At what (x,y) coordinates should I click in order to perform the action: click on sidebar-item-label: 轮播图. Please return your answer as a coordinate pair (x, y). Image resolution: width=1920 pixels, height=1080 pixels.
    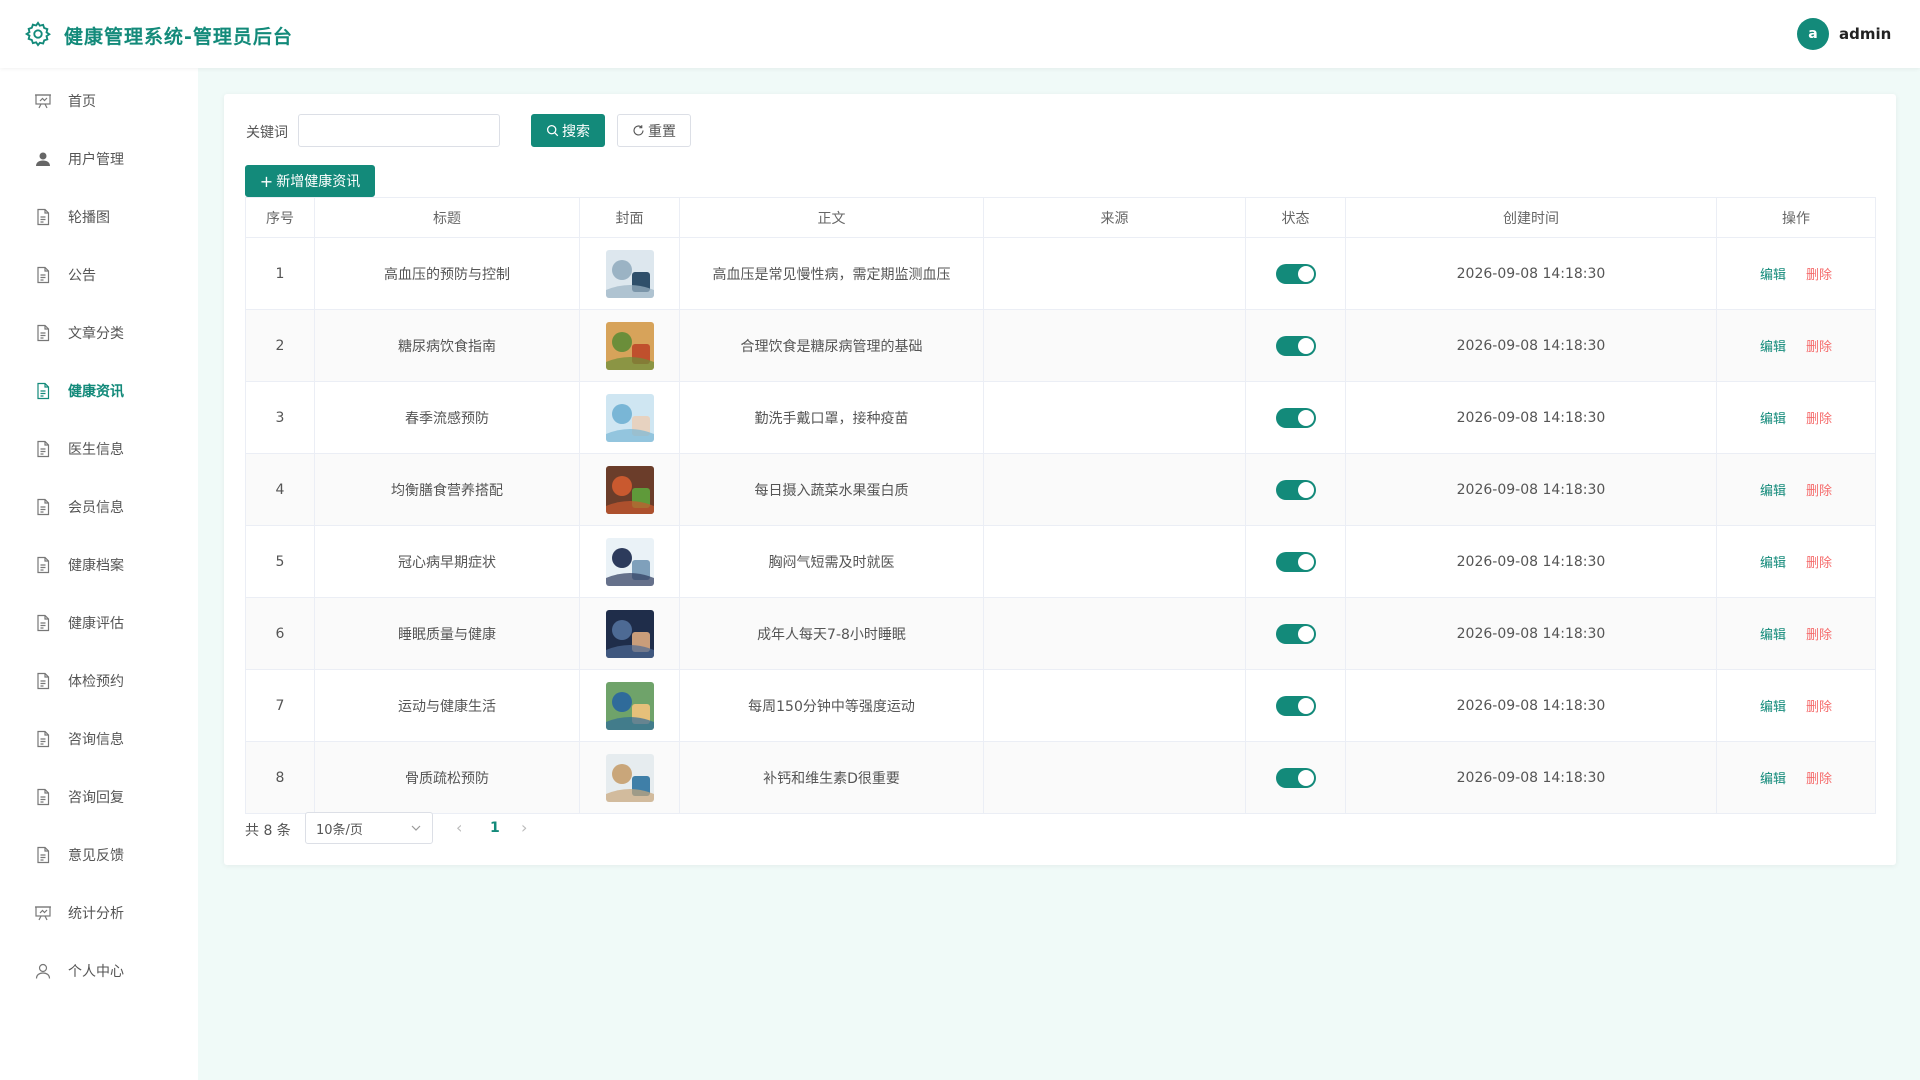
    Looking at the image, I should click on (89, 218).